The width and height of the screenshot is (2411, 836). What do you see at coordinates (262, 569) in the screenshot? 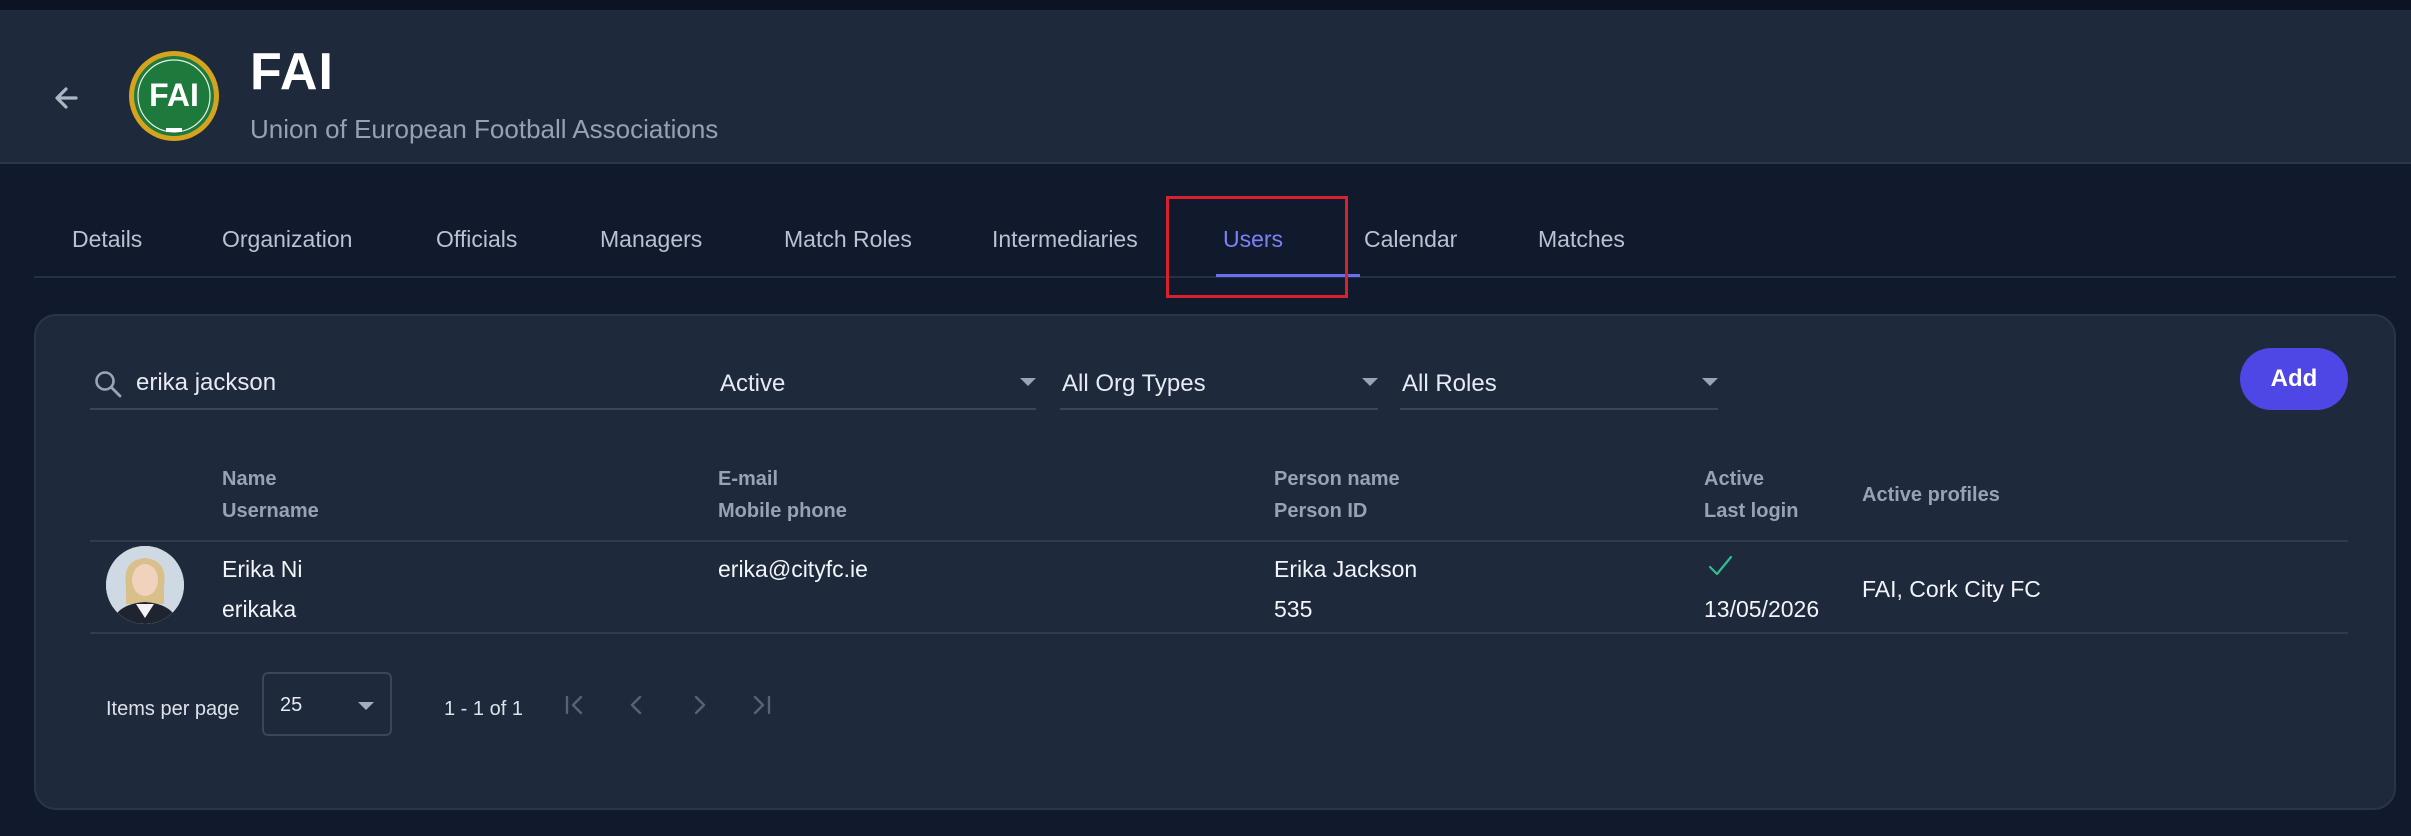
I see `cell-name: Erika Ni` at bounding box center [262, 569].